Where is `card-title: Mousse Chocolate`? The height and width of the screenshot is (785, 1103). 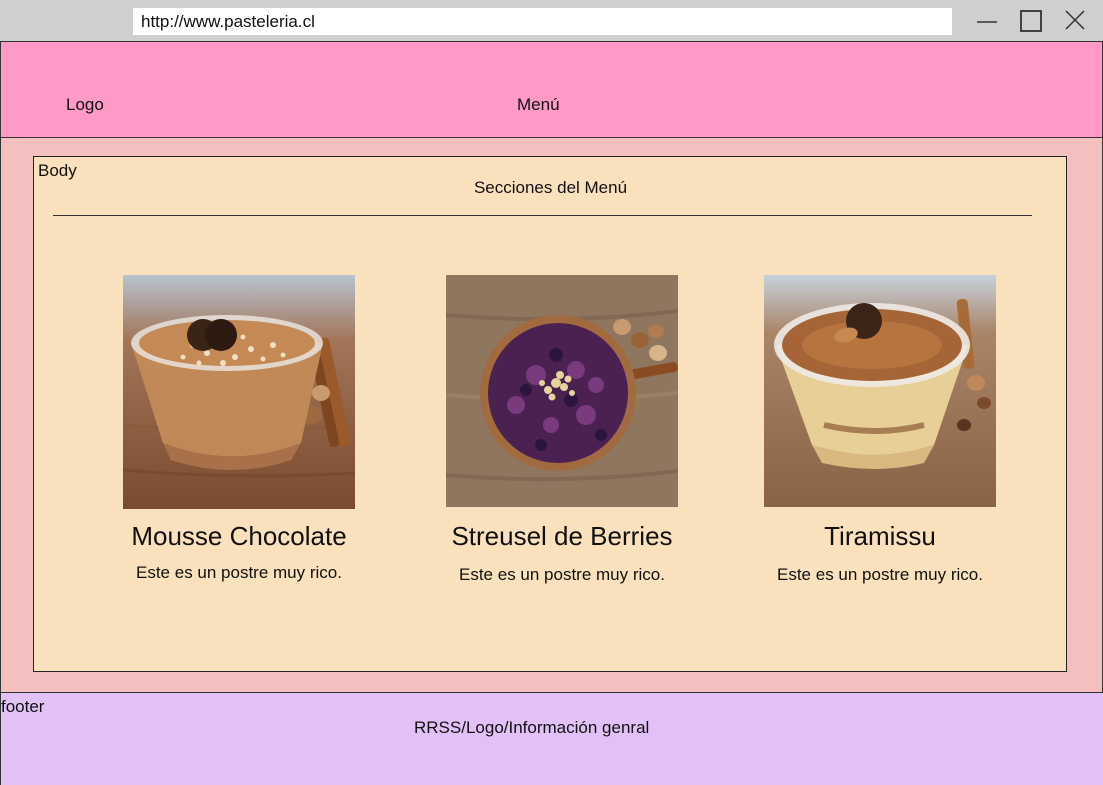
card-title: Mousse Chocolate is located at coordinates (239, 536).